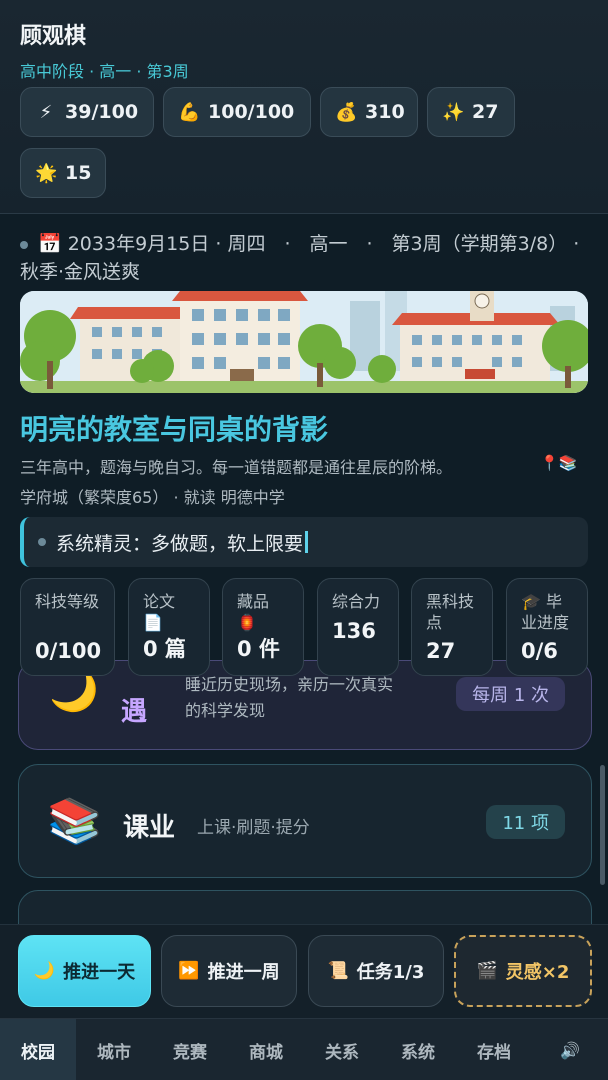 The height and width of the screenshot is (1080, 608). I want to click on metric-value: 0/6, so click(539, 651).